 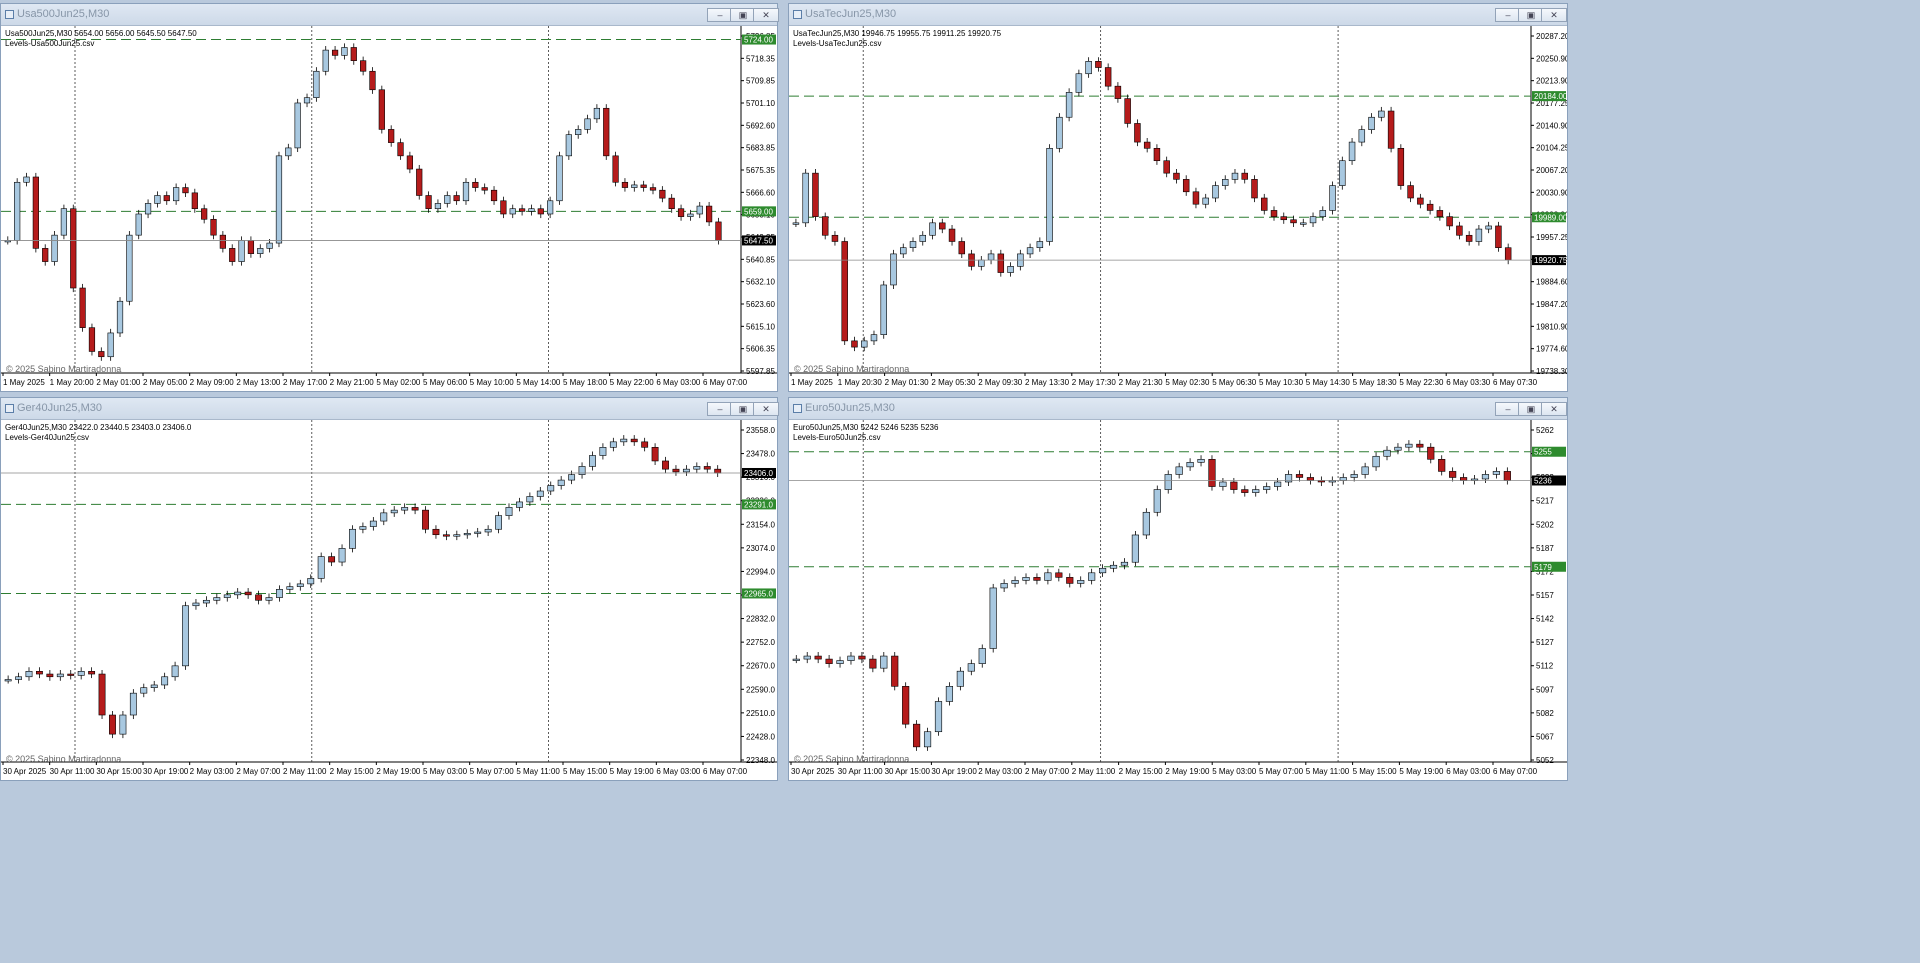 What do you see at coordinates (760, 148) in the screenshot?
I see `price-tick-label: 5683.85` at bounding box center [760, 148].